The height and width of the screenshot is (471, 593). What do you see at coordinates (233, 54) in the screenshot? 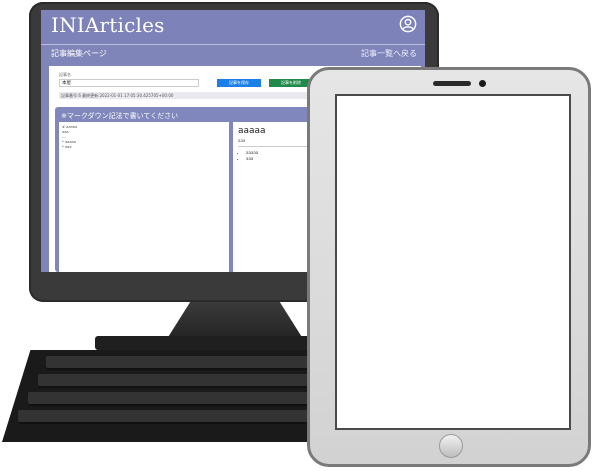
I see `subheader: 記事編集ページ 記事一覧へ戻る` at bounding box center [233, 54].